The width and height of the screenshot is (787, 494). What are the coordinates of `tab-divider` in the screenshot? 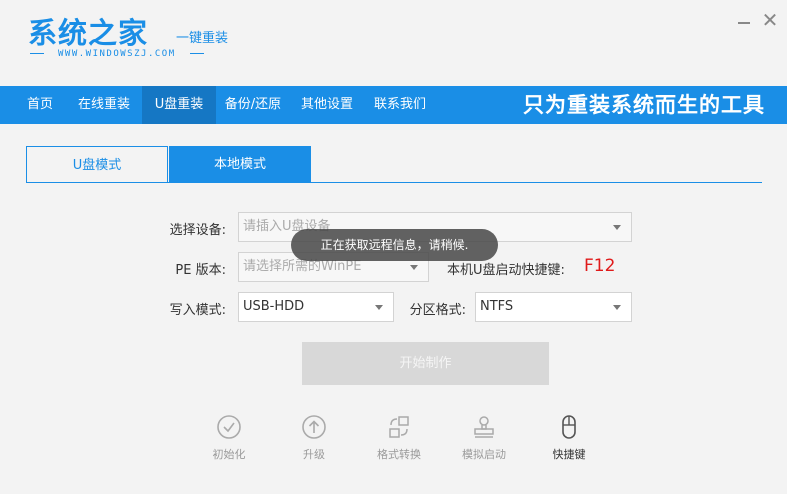 It's located at (394, 182).